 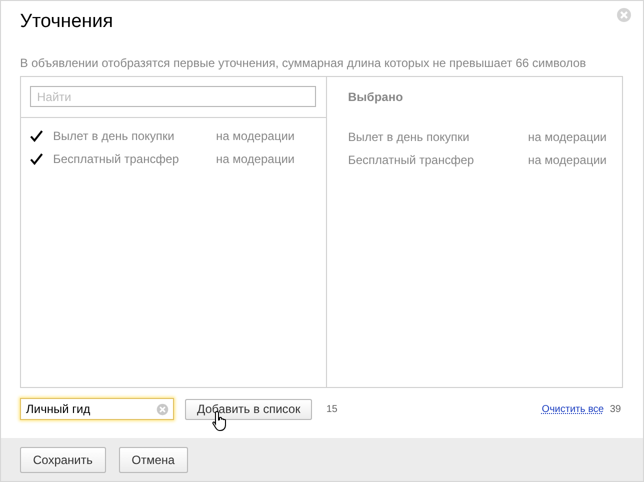 What do you see at coordinates (615, 409) in the screenshot?
I see `total-count: 39` at bounding box center [615, 409].